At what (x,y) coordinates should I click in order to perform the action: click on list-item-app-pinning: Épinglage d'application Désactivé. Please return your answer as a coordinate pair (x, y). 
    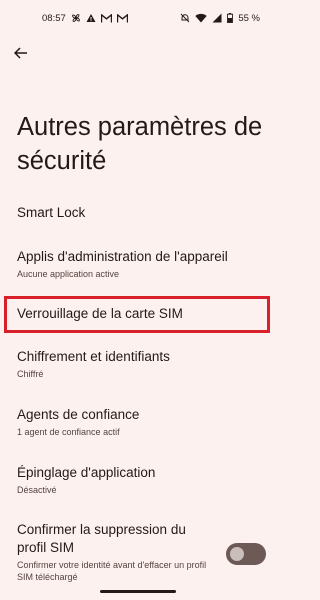
    Looking at the image, I should click on (141, 480).